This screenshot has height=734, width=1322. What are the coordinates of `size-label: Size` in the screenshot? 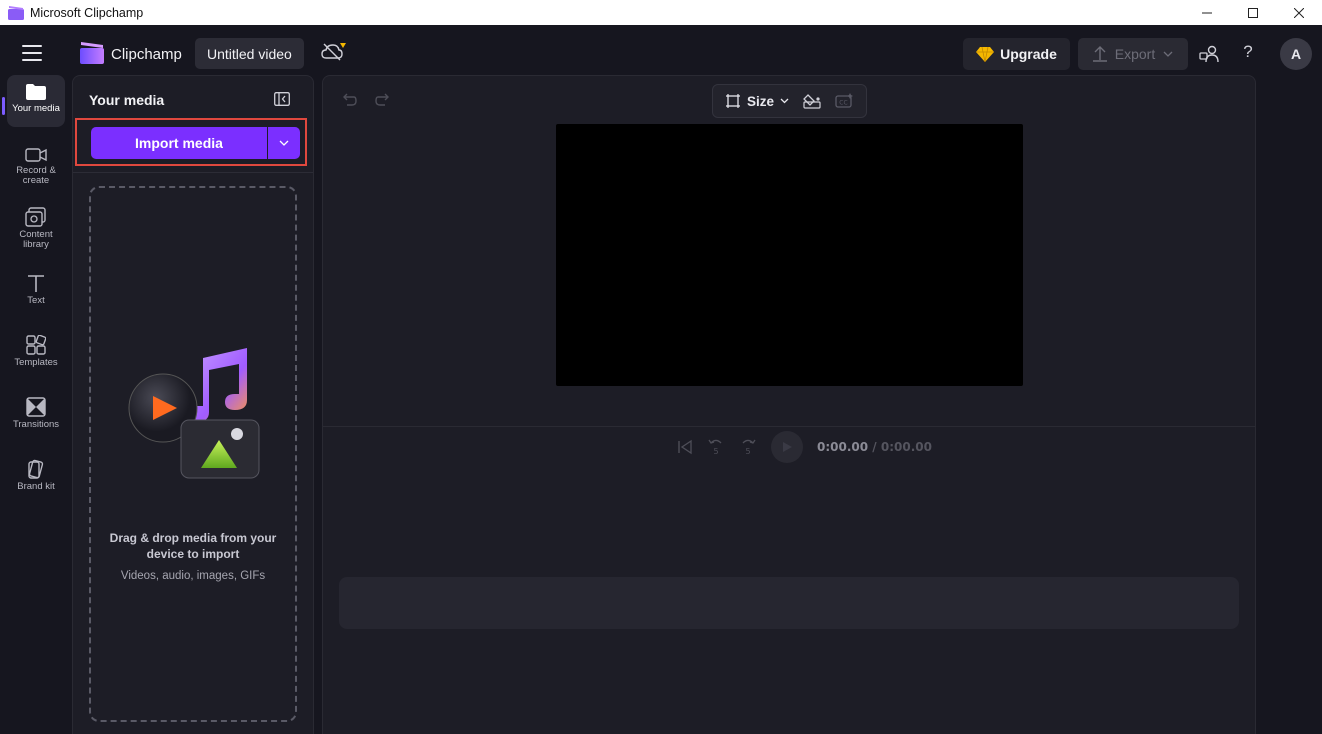 It's located at (761, 101).